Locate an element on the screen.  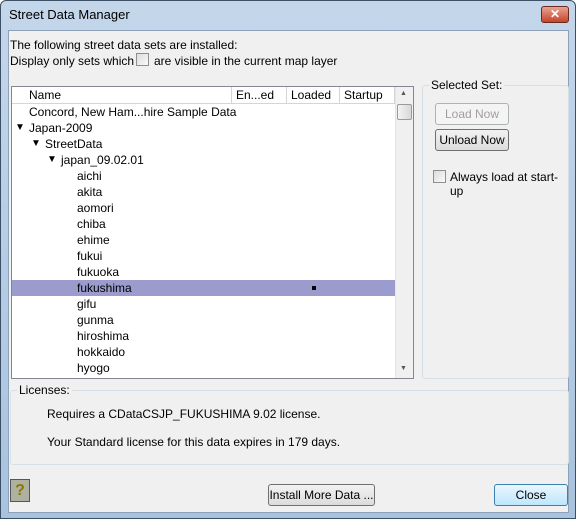
list-item-label: hokkaido is located at coordinates (101, 352).